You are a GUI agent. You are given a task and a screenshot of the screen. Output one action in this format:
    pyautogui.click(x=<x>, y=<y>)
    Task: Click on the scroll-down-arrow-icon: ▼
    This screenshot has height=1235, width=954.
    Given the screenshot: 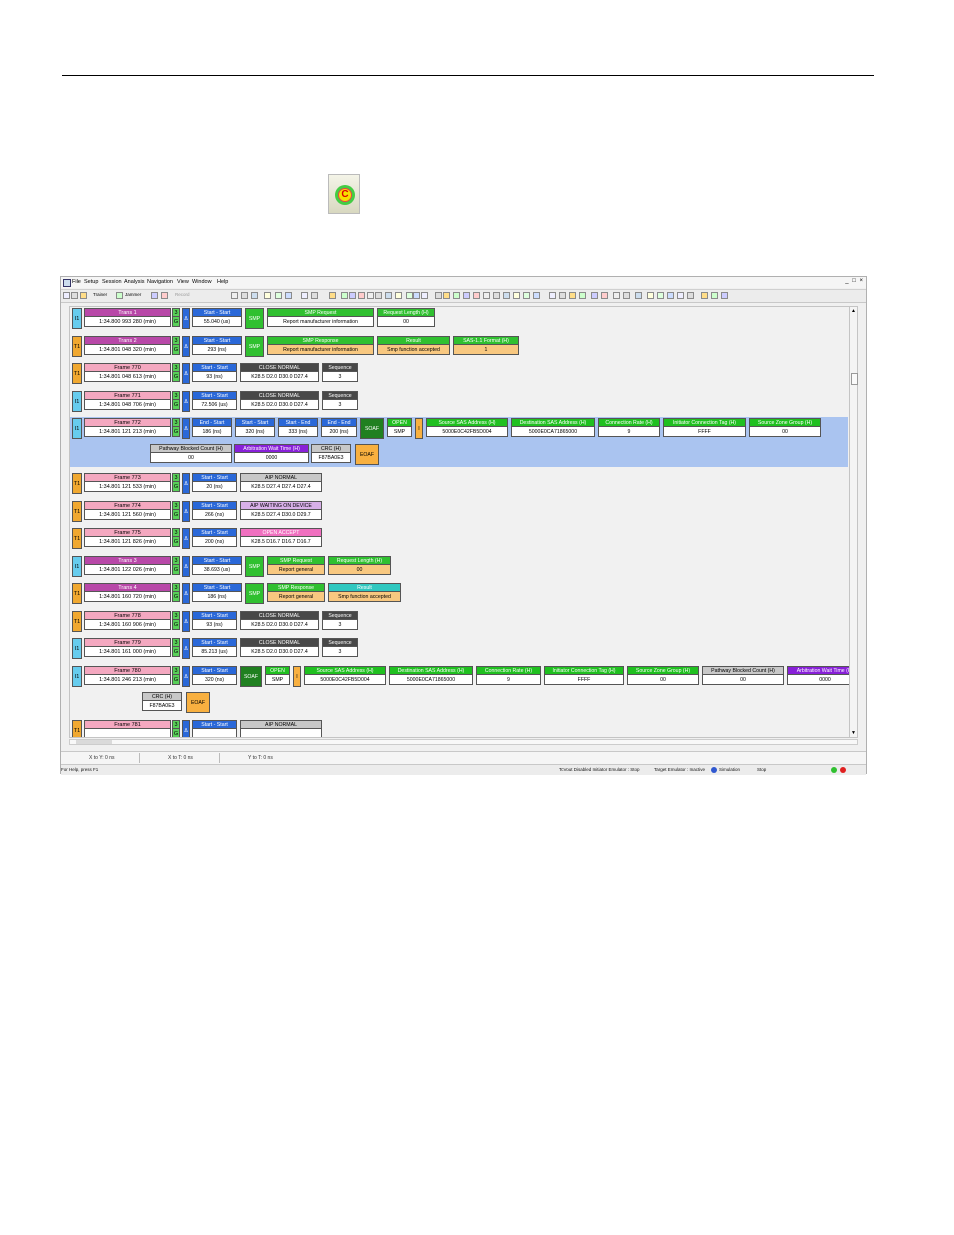 What is the action you would take?
    pyautogui.click(x=853, y=733)
    